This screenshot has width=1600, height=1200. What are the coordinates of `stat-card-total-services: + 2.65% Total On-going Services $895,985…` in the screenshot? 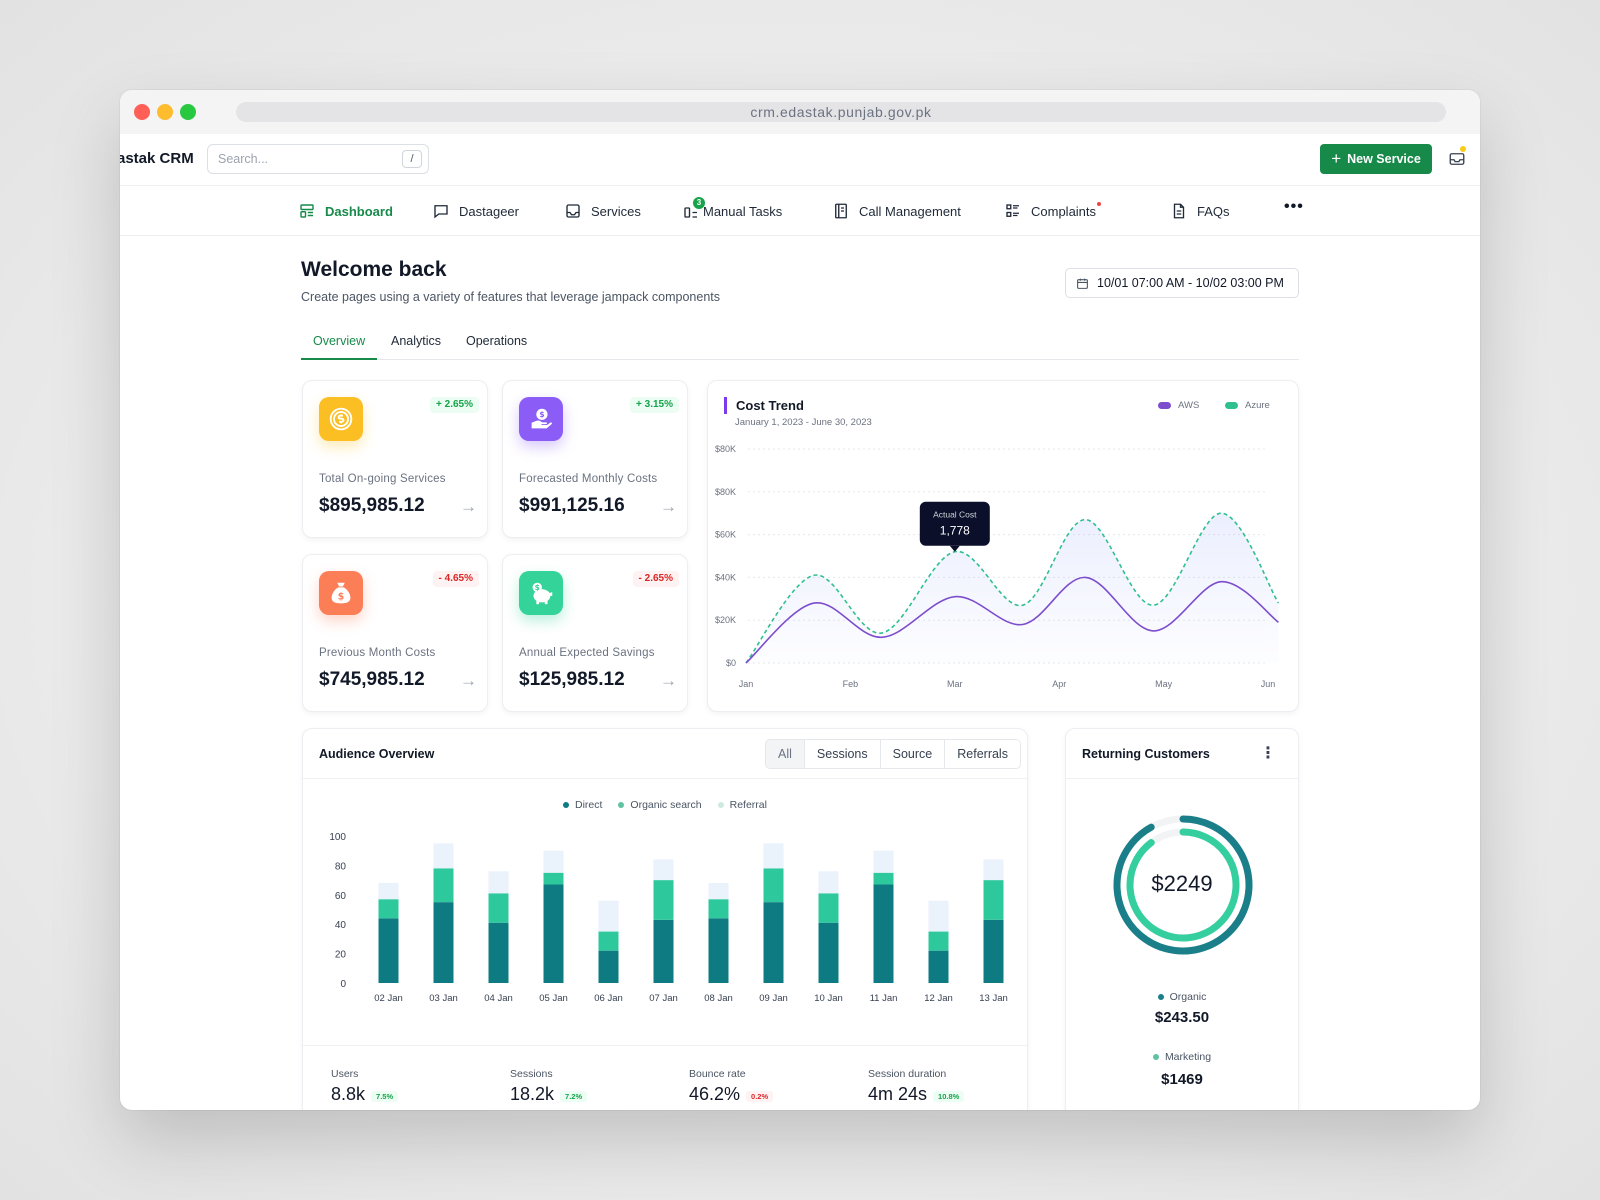 It's located at (395, 459).